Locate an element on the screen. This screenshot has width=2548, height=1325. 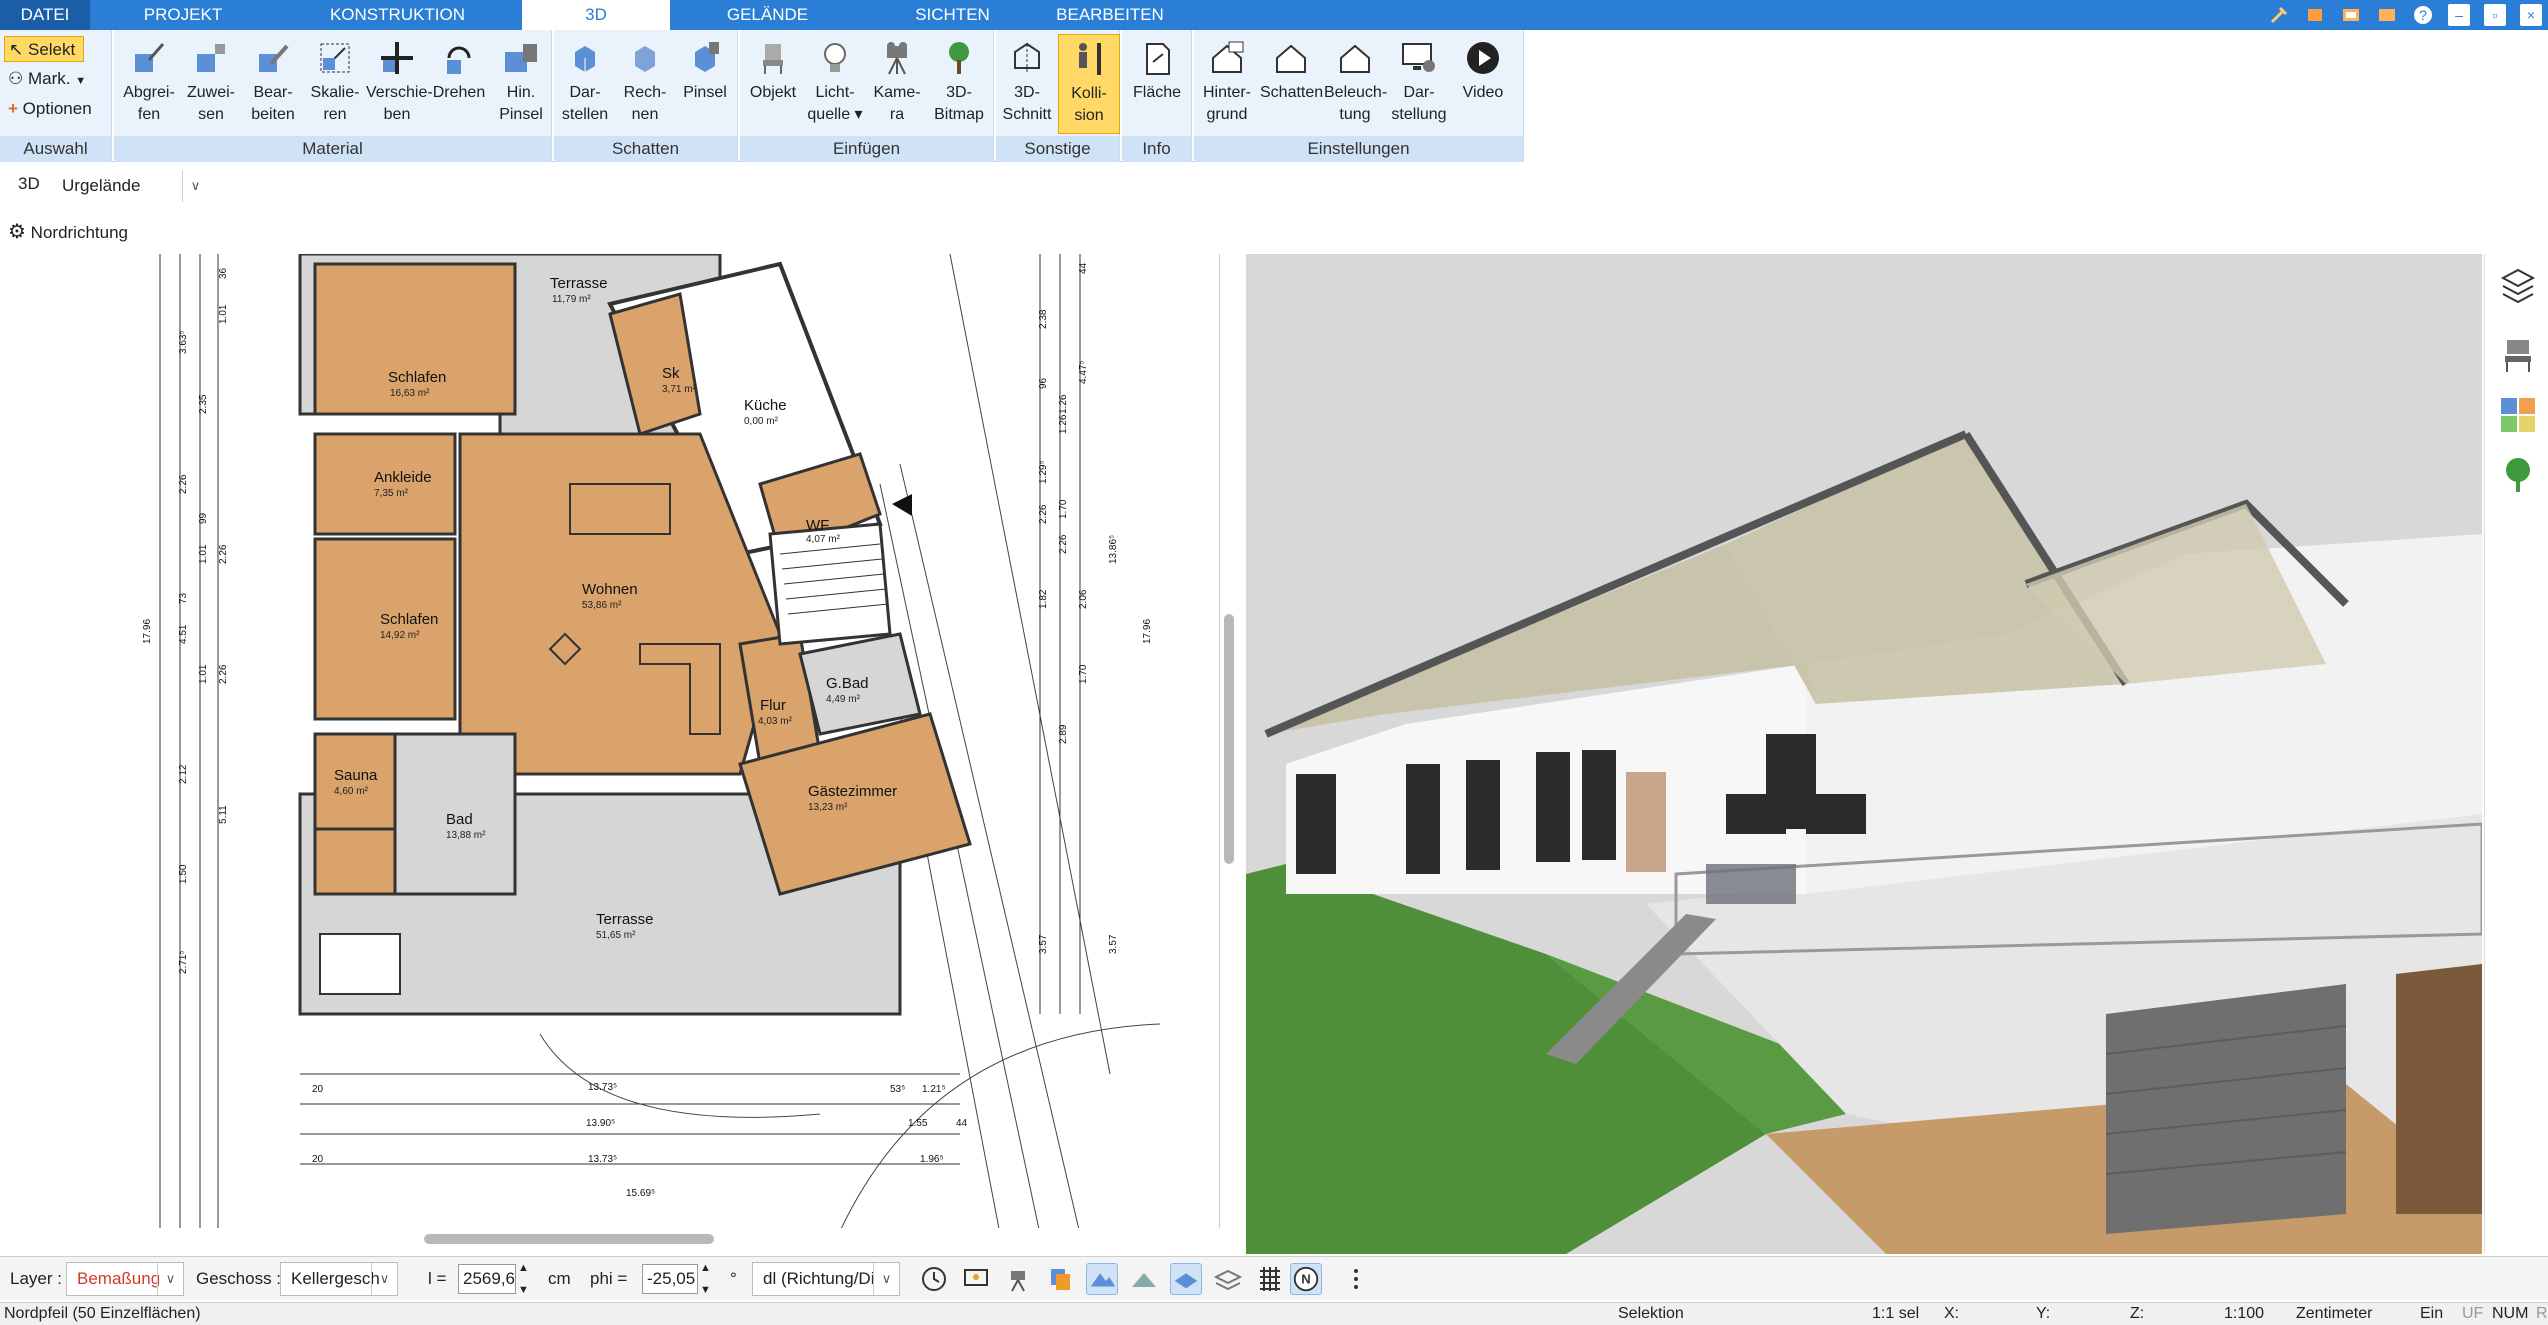
tab-bearbeiten: BEARBEITEN is located at coordinates (1110, 15).